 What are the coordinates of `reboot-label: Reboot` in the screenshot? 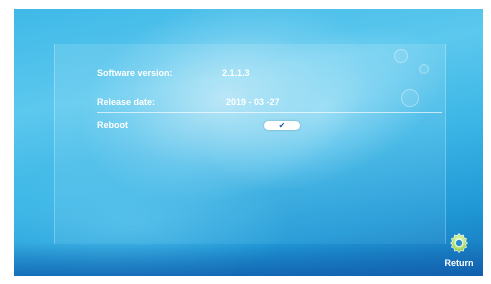 It's located at (112, 125).